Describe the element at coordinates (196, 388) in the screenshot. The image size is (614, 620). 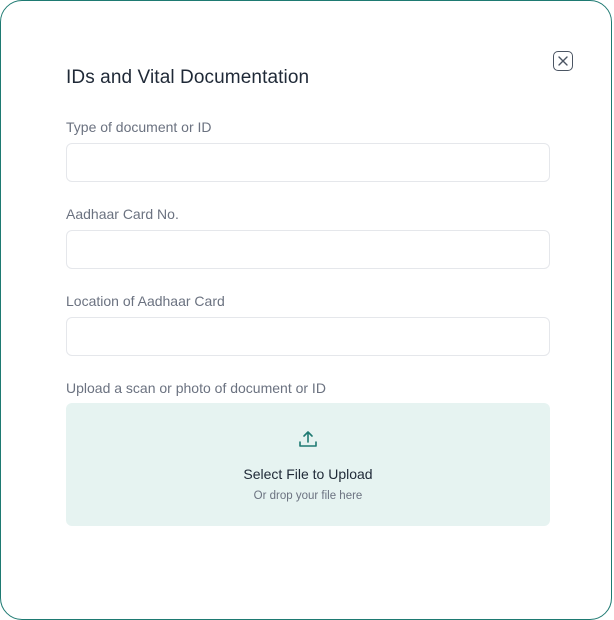
I see `upload-label: Upload a scan or photo of document or ID` at that location.